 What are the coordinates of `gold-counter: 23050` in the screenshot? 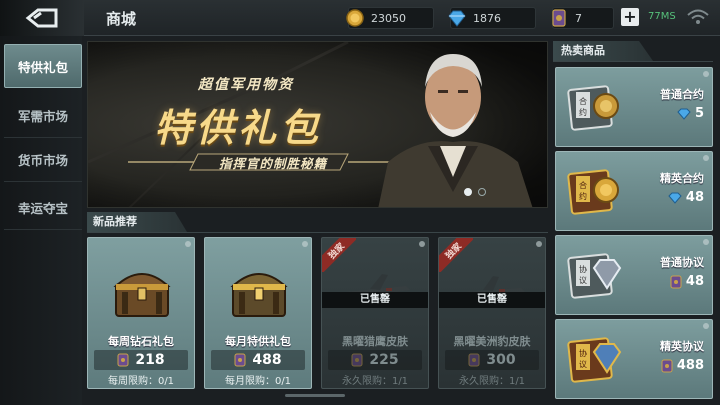 It's located at (390, 18).